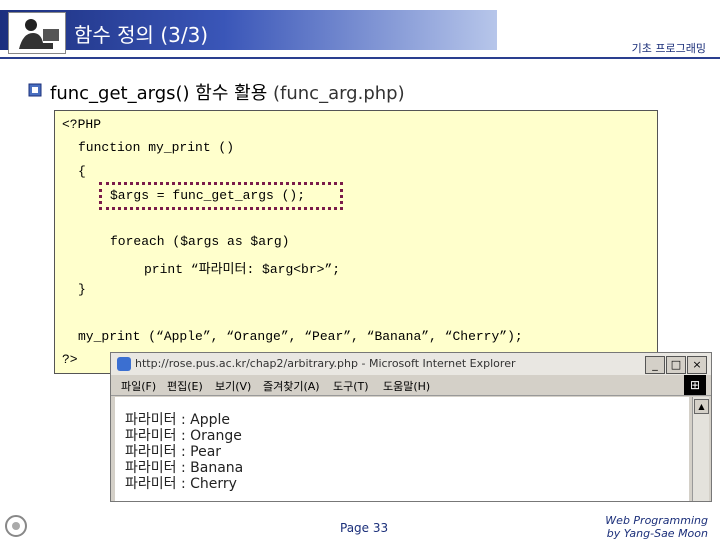 This screenshot has height=540, width=720. What do you see at coordinates (35, 90) in the screenshot?
I see `bullet-icon` at bounding box center [35, 90].